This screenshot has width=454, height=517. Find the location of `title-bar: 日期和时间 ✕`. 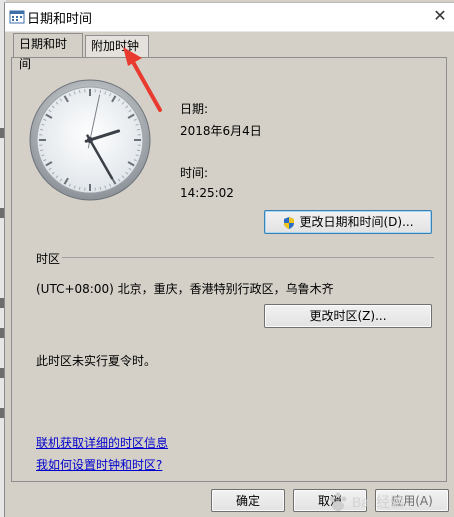

title-bar: 日期和时间 ✕ is located at coordinates (229, 17).